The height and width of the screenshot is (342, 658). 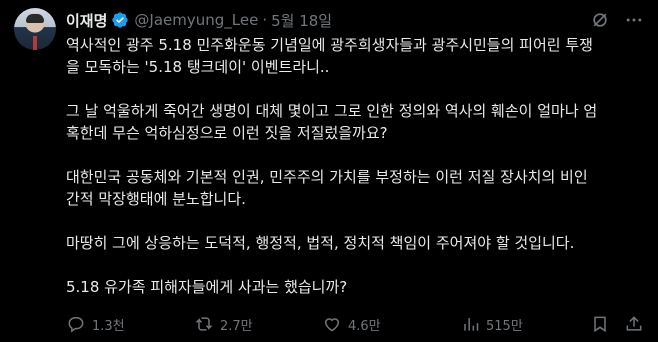 I want to click on grok-icon, so click(x=600, y=22).